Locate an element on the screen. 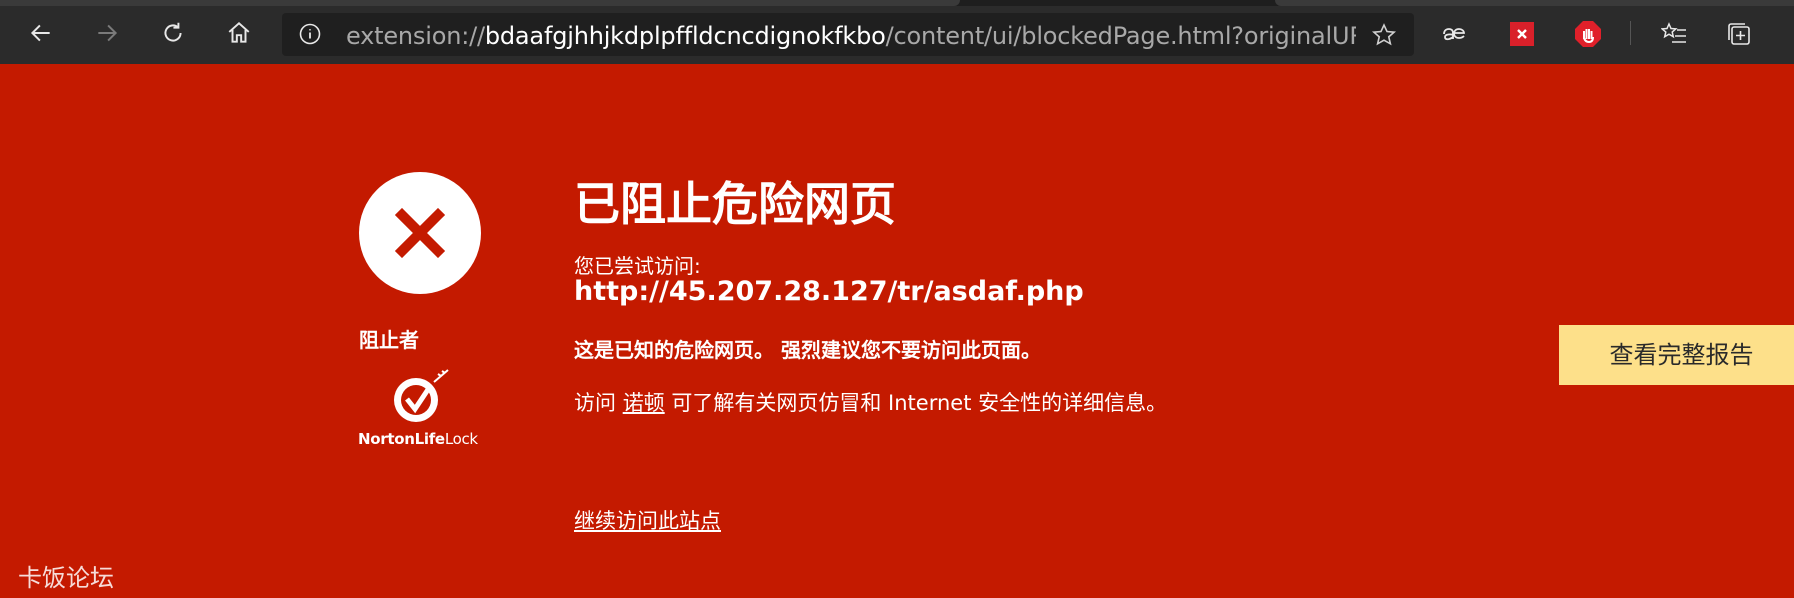 This screenshot has width=1794, height=598. info-suffix: 可了解有关网页仿冒和 Internet 安全性的详细信息。 is located at coordinates (916, 403).